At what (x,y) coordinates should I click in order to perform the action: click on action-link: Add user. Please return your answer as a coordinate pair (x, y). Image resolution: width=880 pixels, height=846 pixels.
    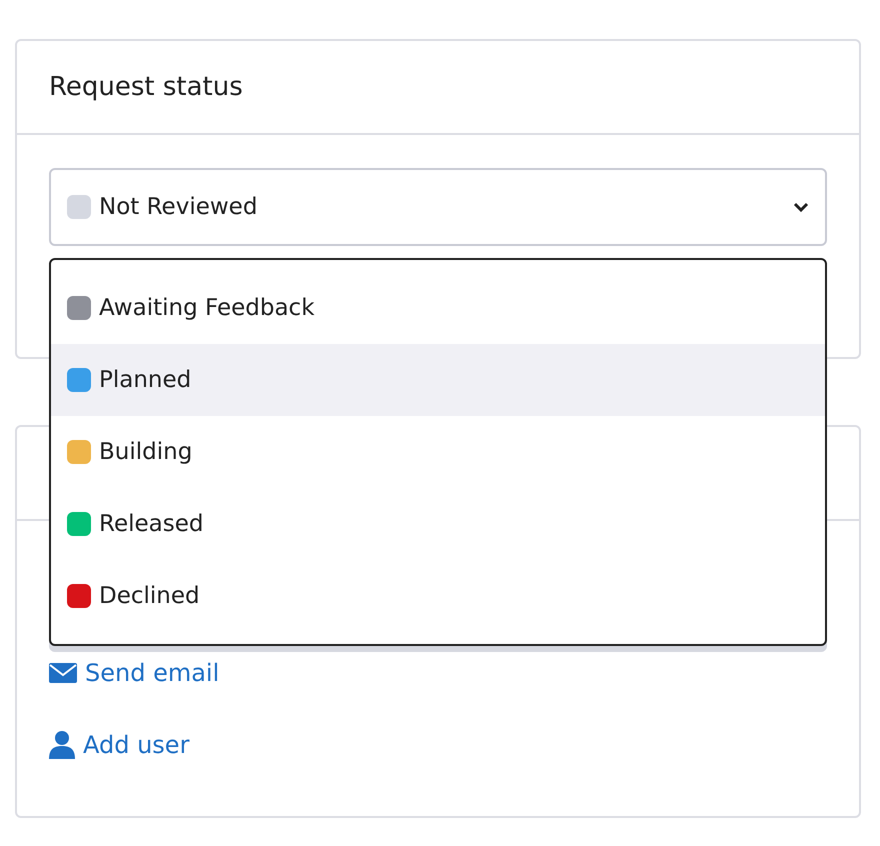
    Looking at the image, I should click on (438, 745).